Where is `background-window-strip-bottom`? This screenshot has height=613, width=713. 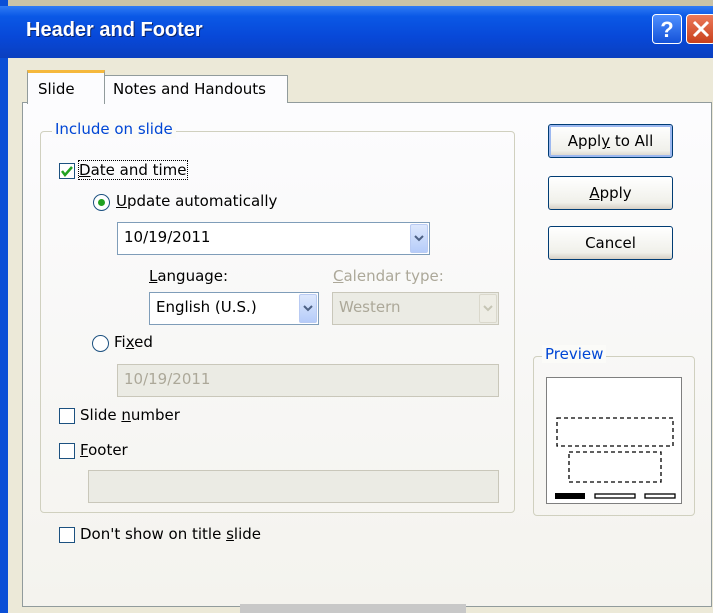 background-window-strip-bottom is located at coordinates (353, 608).